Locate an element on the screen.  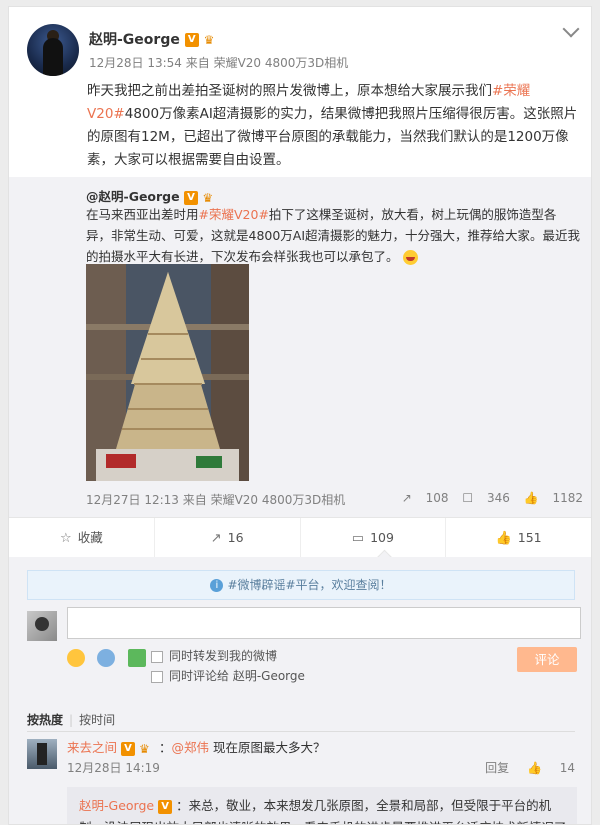
gif-icon is located at coordinates (106, 658).